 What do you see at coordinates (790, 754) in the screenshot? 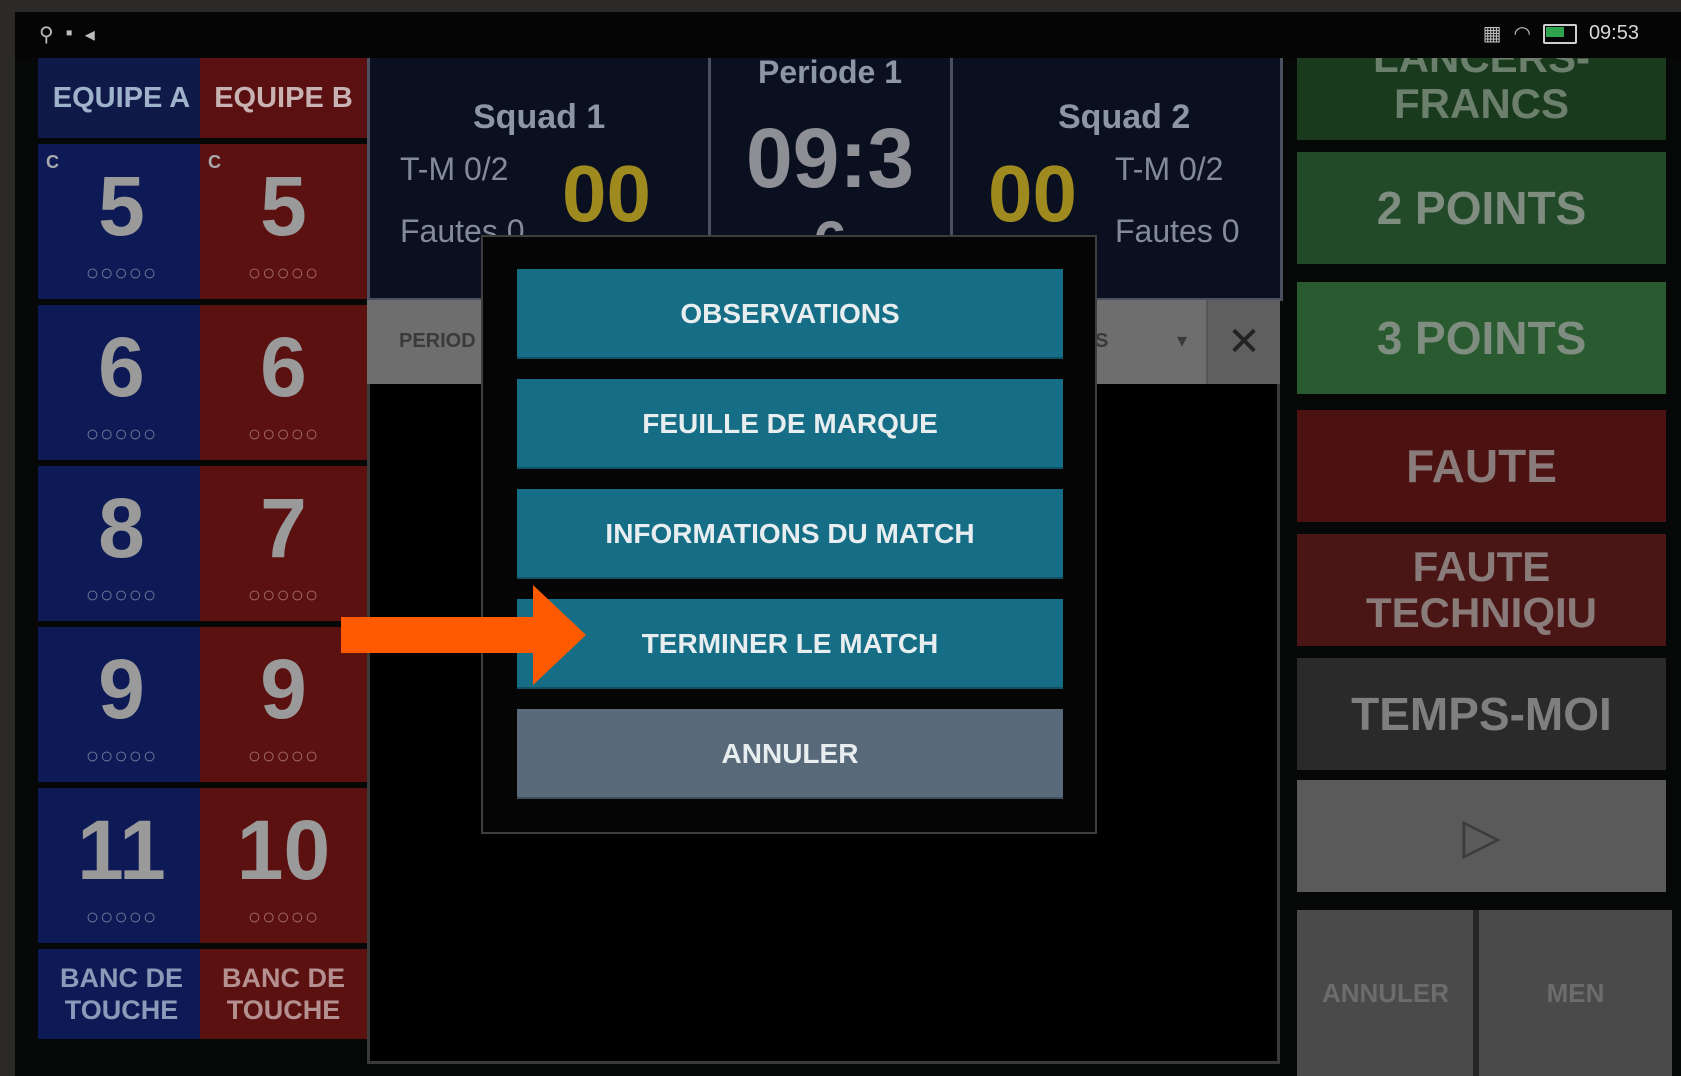
I see `cancel-dialog-button: ANNULER` at bounding box center [790, 754].